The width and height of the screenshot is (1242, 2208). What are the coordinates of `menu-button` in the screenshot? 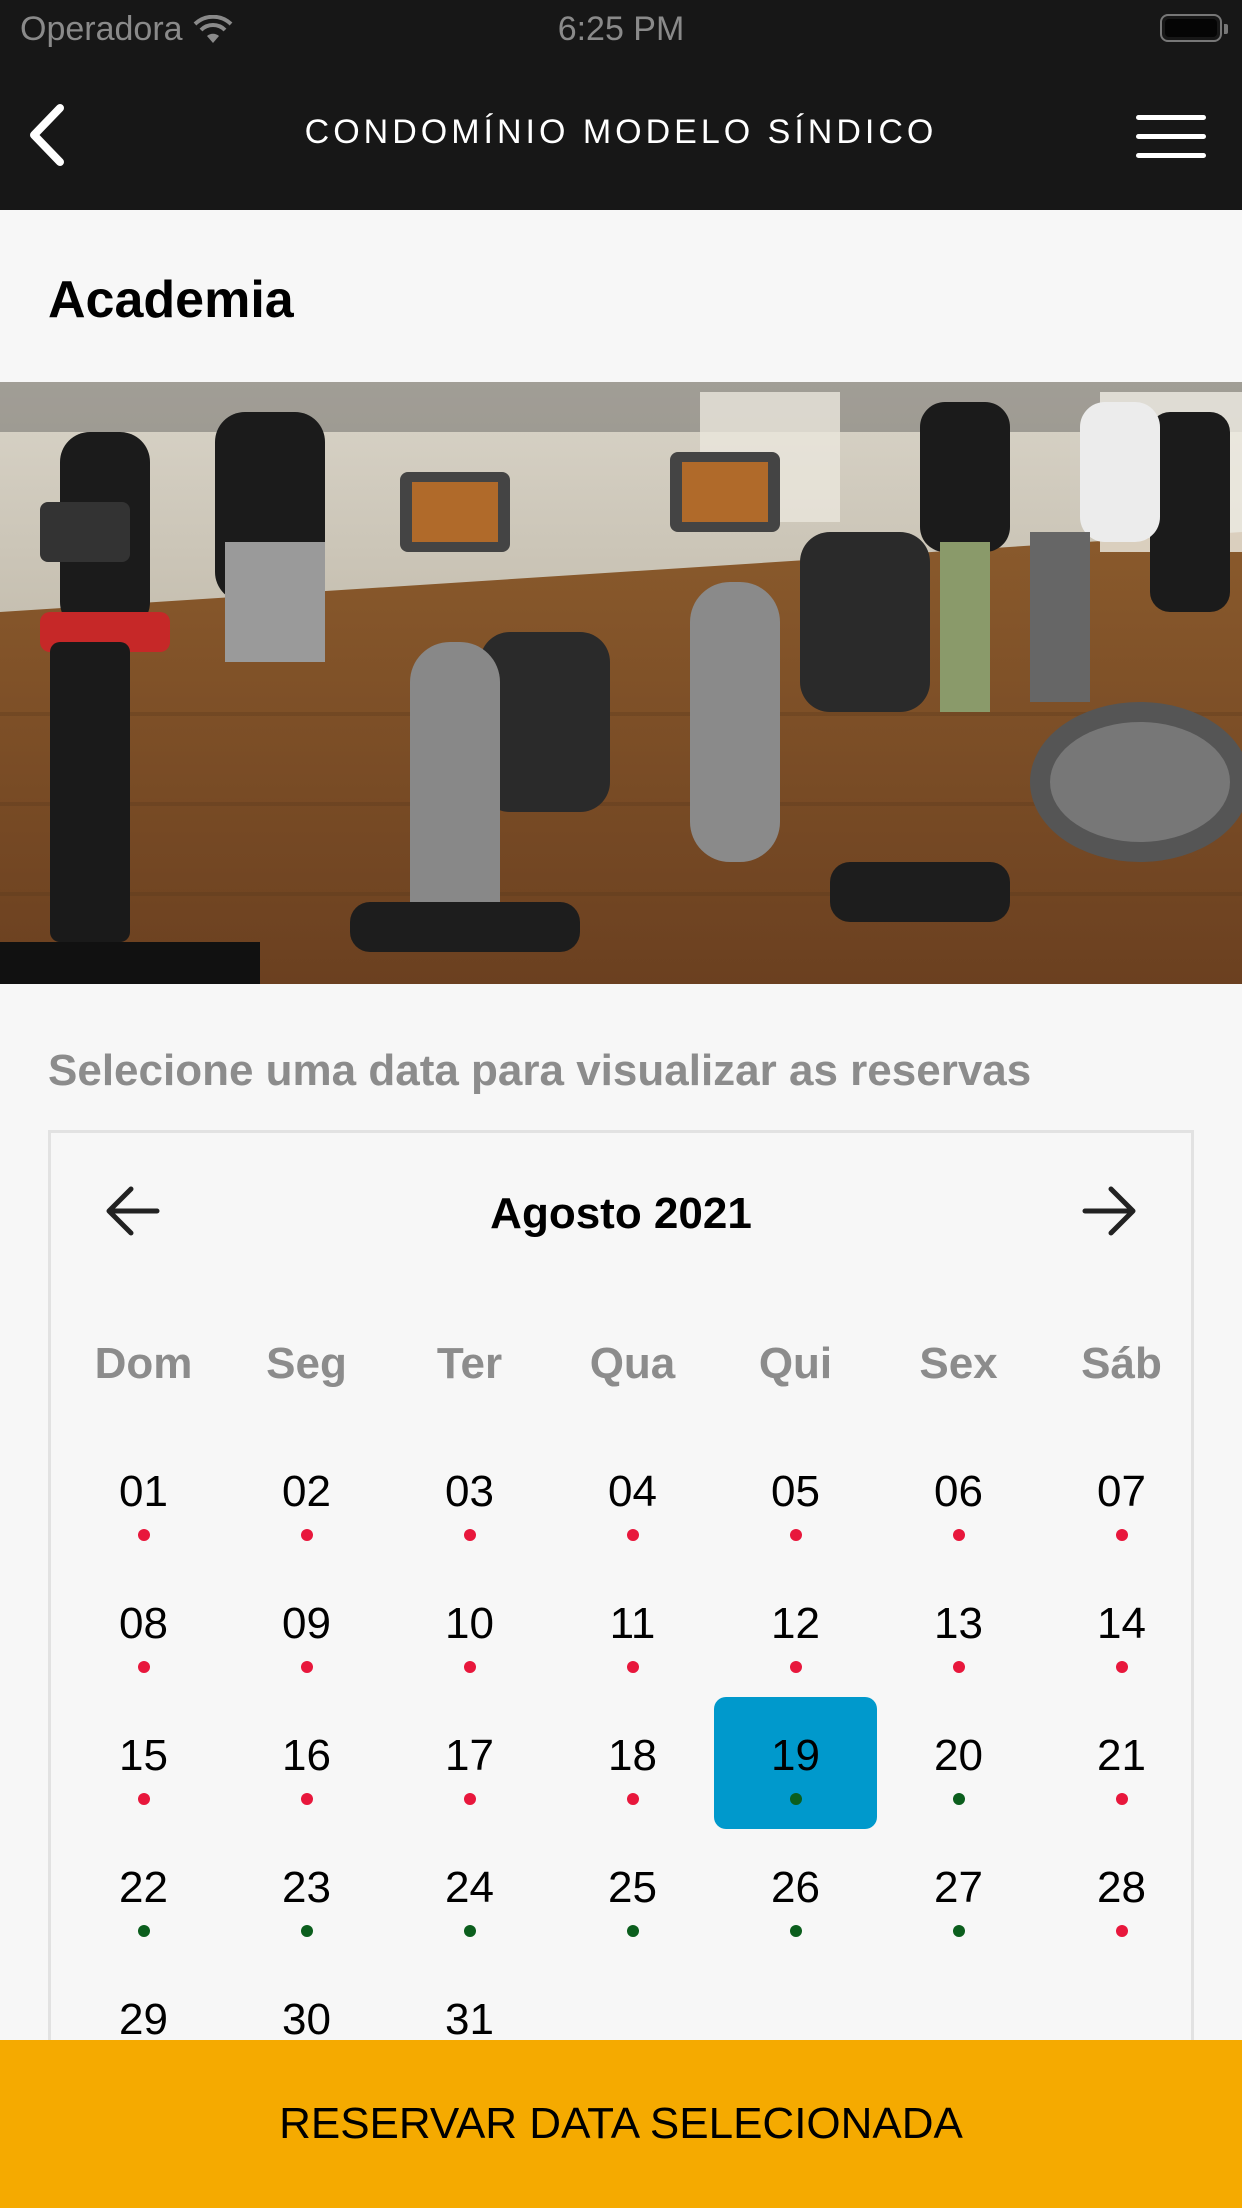 It's located at (1171, 137).